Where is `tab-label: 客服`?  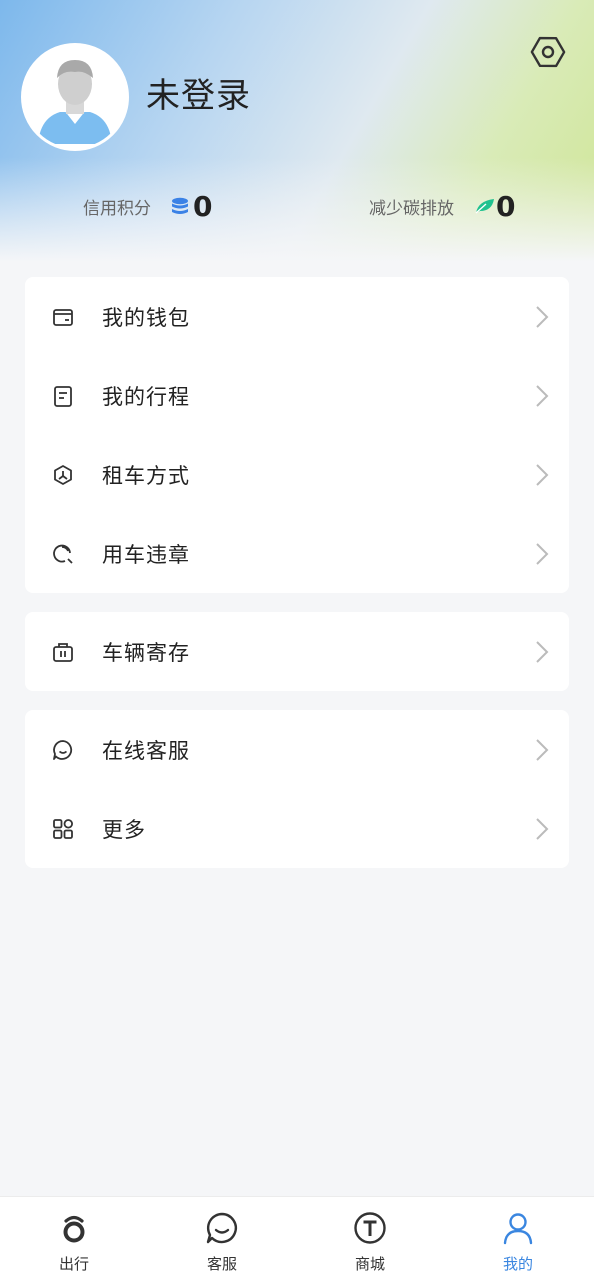
tab-label: 客服 is located at coordinates (221, 1264).